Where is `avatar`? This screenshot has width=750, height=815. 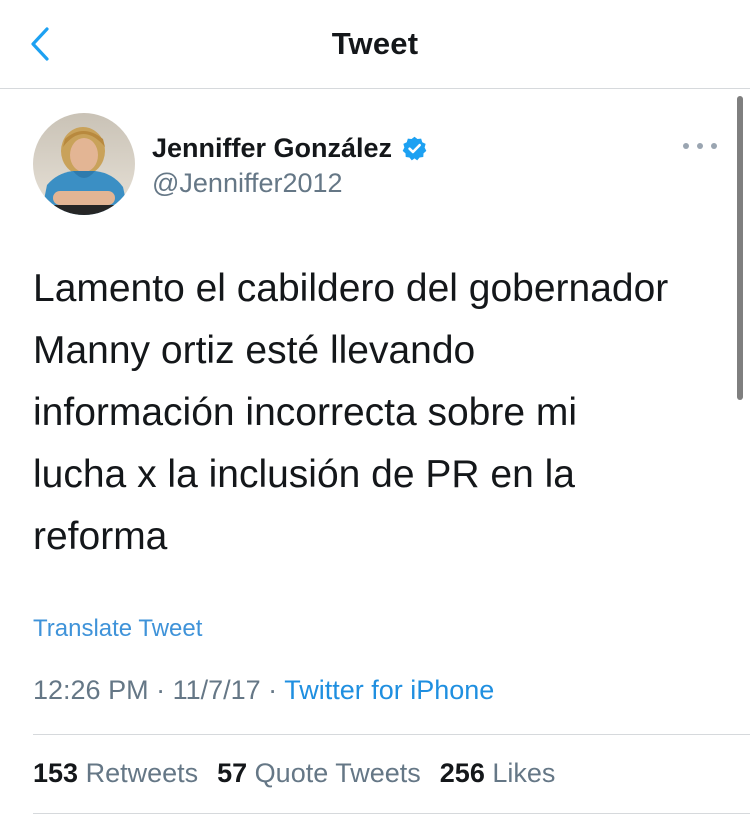
avatar is located at coordinates (84, 164).